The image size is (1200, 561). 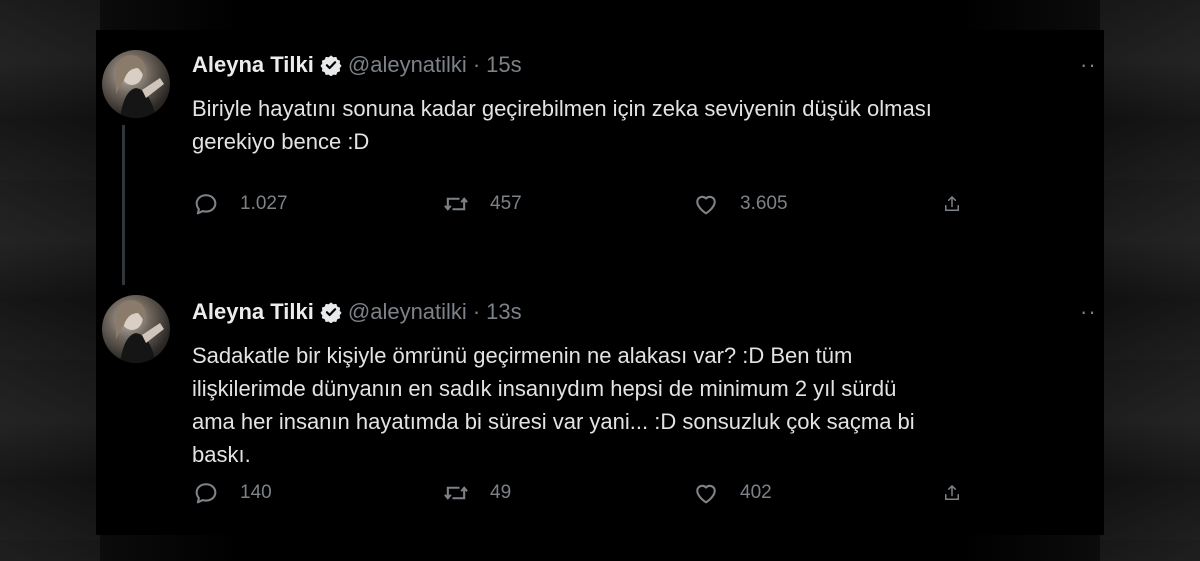 I want to click on retweet-count: 457, so click(x=506, y=203).